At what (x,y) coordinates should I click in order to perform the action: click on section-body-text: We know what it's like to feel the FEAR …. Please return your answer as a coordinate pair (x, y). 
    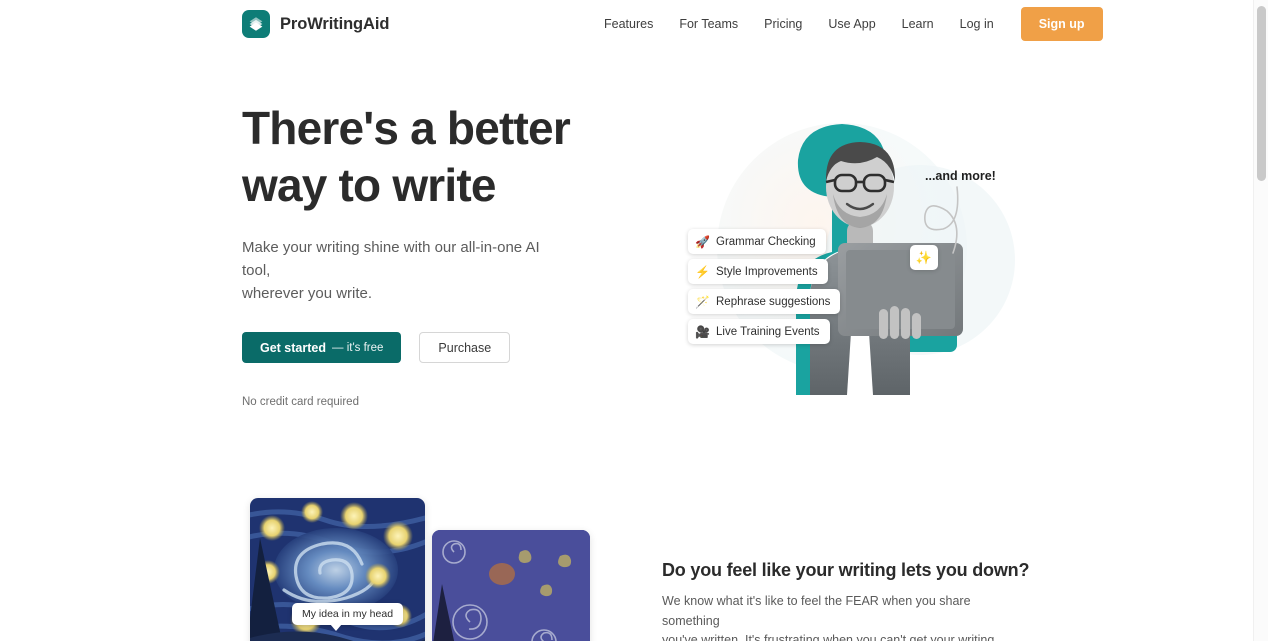
    Looking at the image, I should click on (828, 617).